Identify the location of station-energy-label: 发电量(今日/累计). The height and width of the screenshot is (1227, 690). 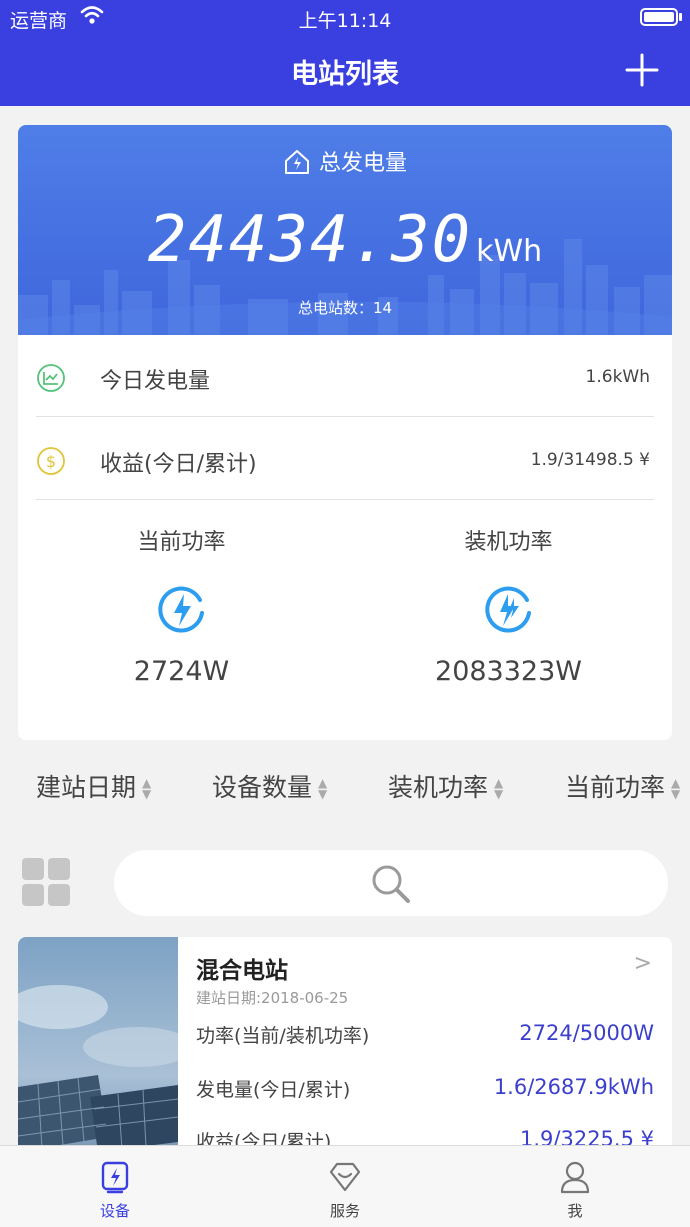
(273, 1090).